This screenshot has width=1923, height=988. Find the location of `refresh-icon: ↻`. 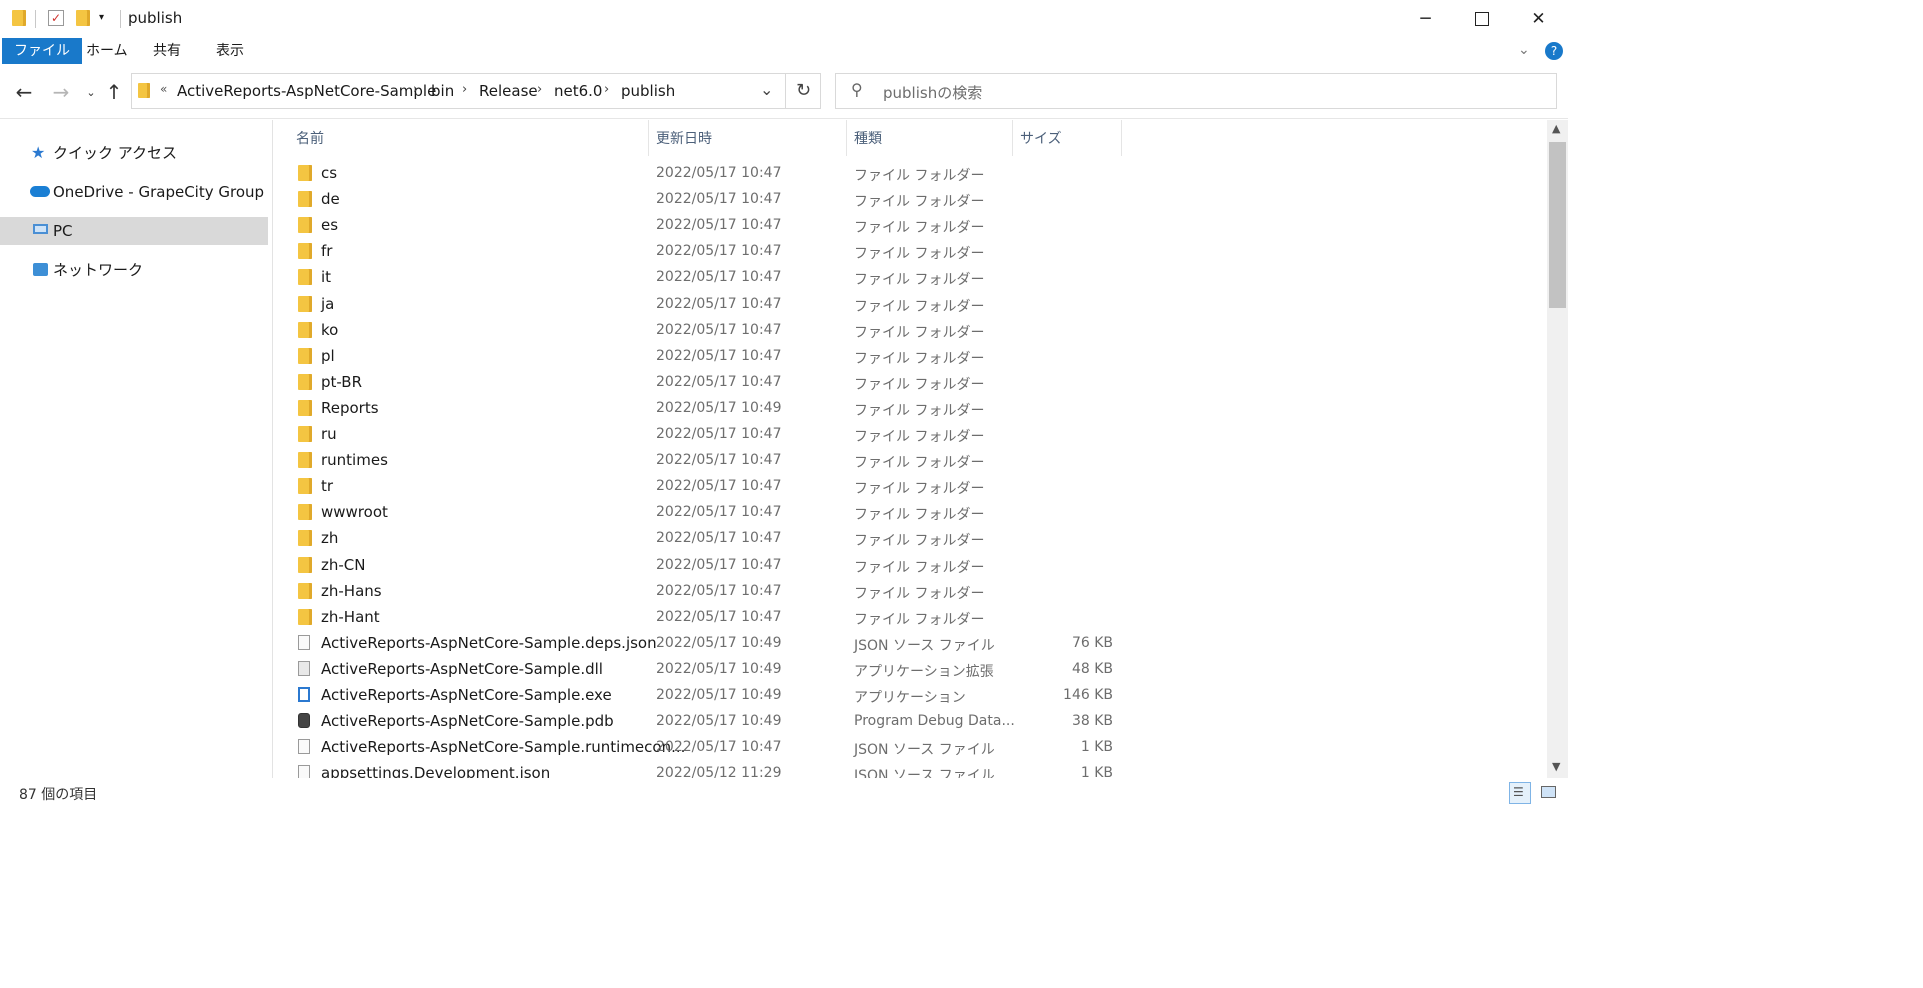

refresh-icon: ↻ is located at coordinates (803, 90).